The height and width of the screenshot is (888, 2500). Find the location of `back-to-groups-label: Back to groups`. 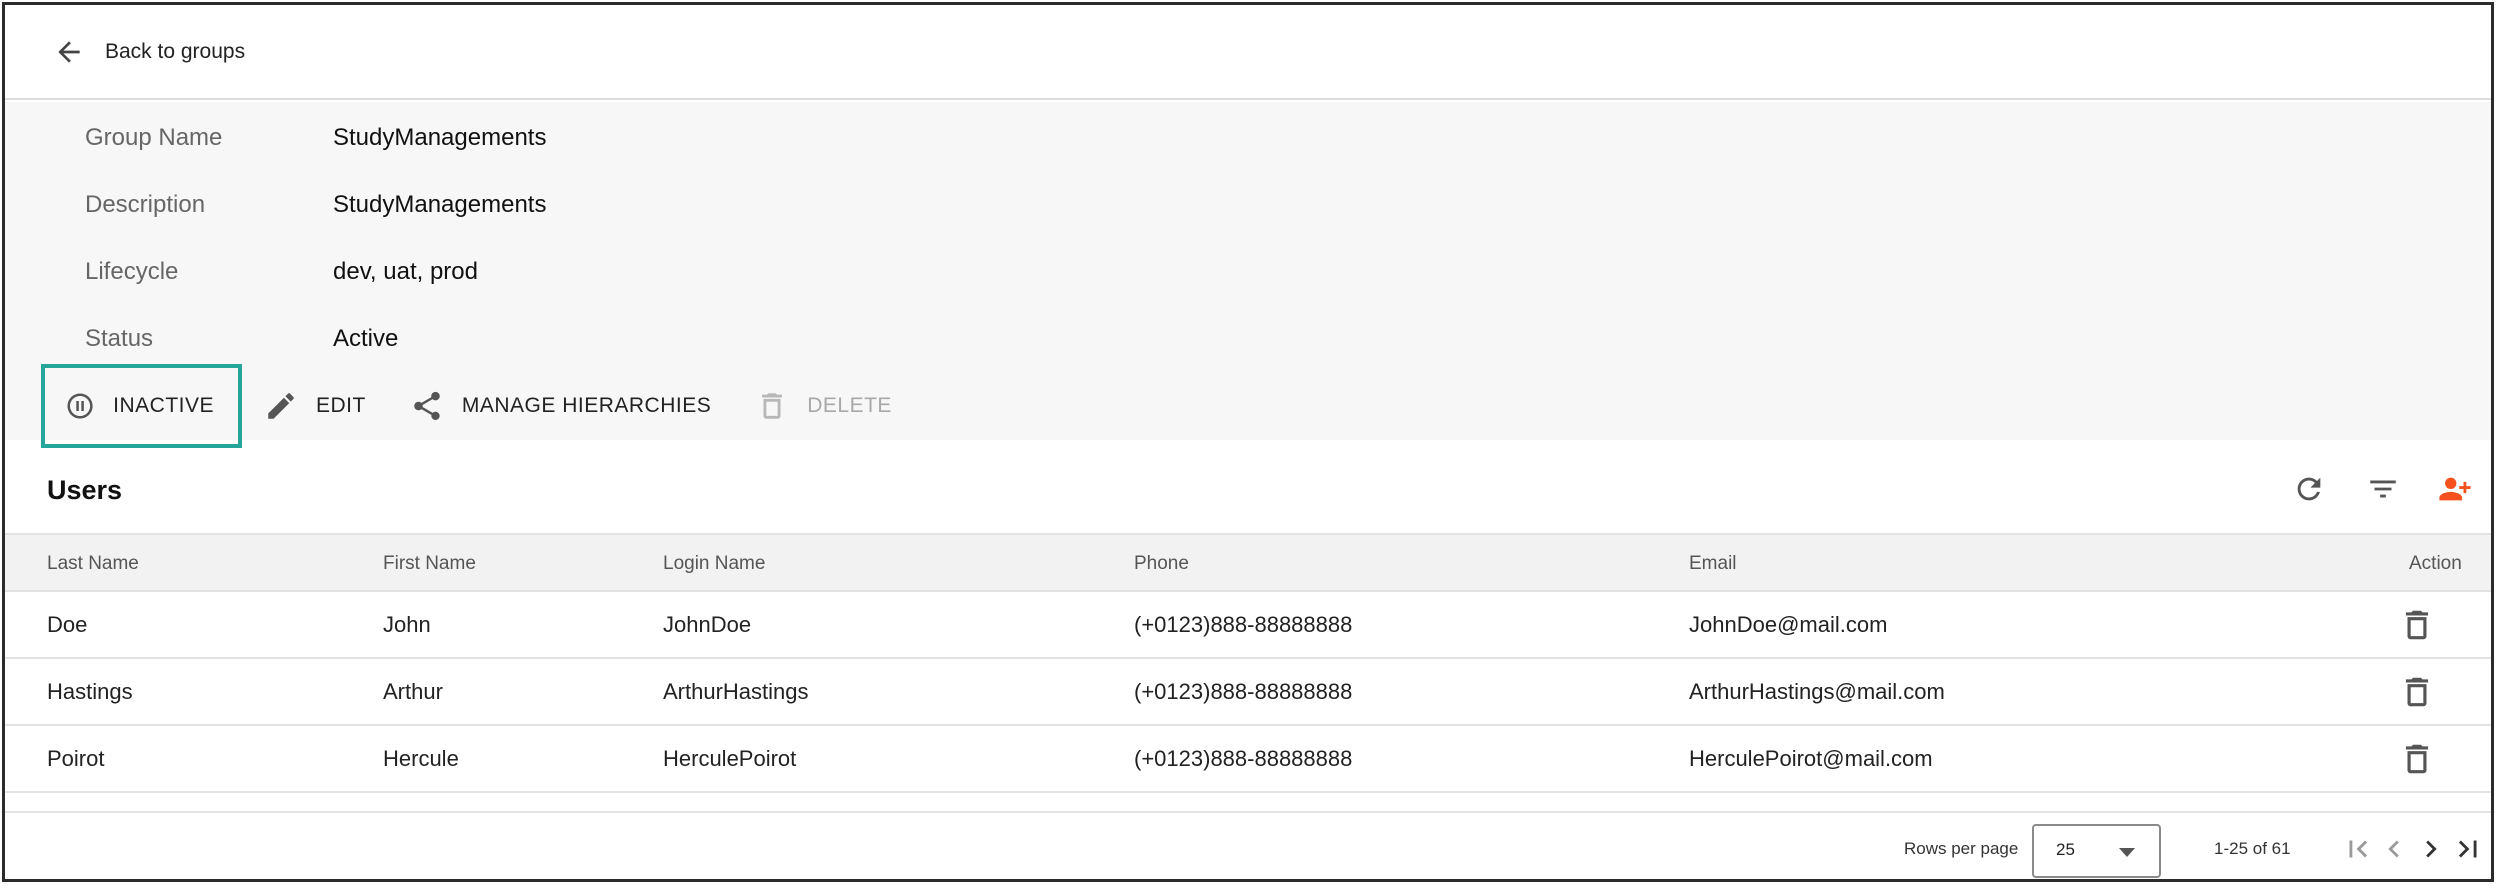

back-to-groups-label: Back to groups is located at coordinates (175, 51).